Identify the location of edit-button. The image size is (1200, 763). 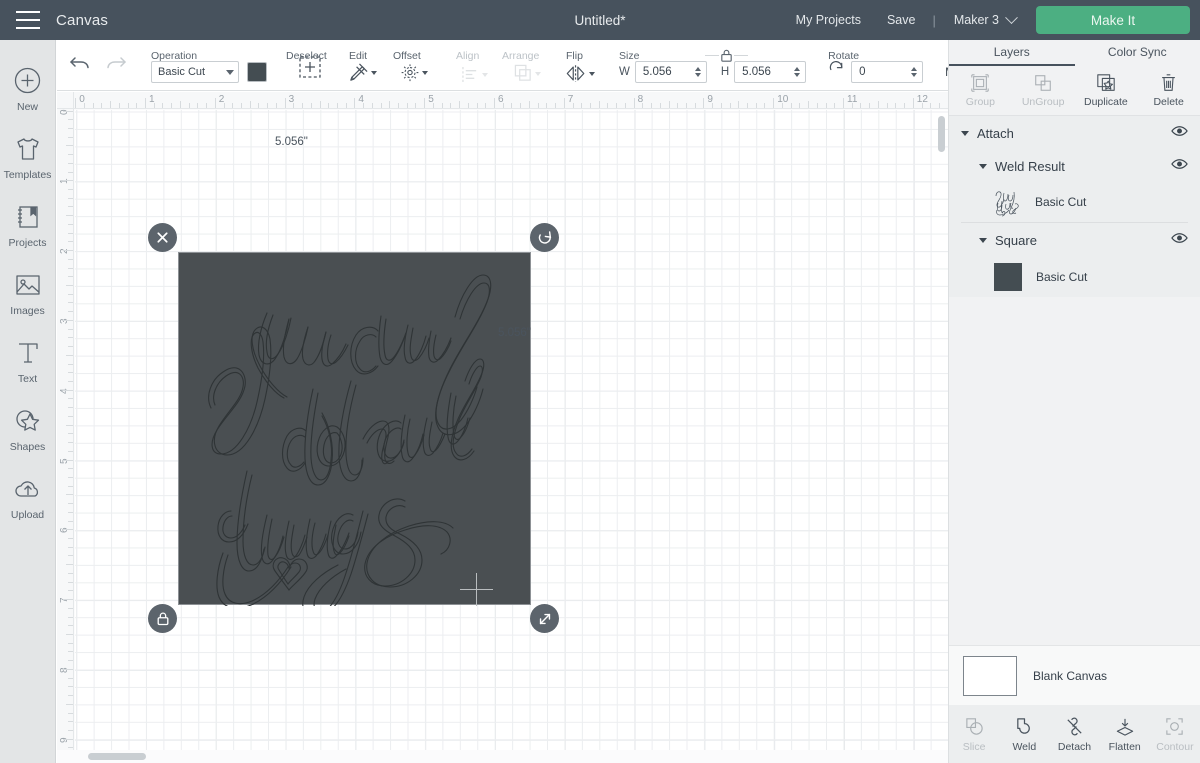
(362, 72).